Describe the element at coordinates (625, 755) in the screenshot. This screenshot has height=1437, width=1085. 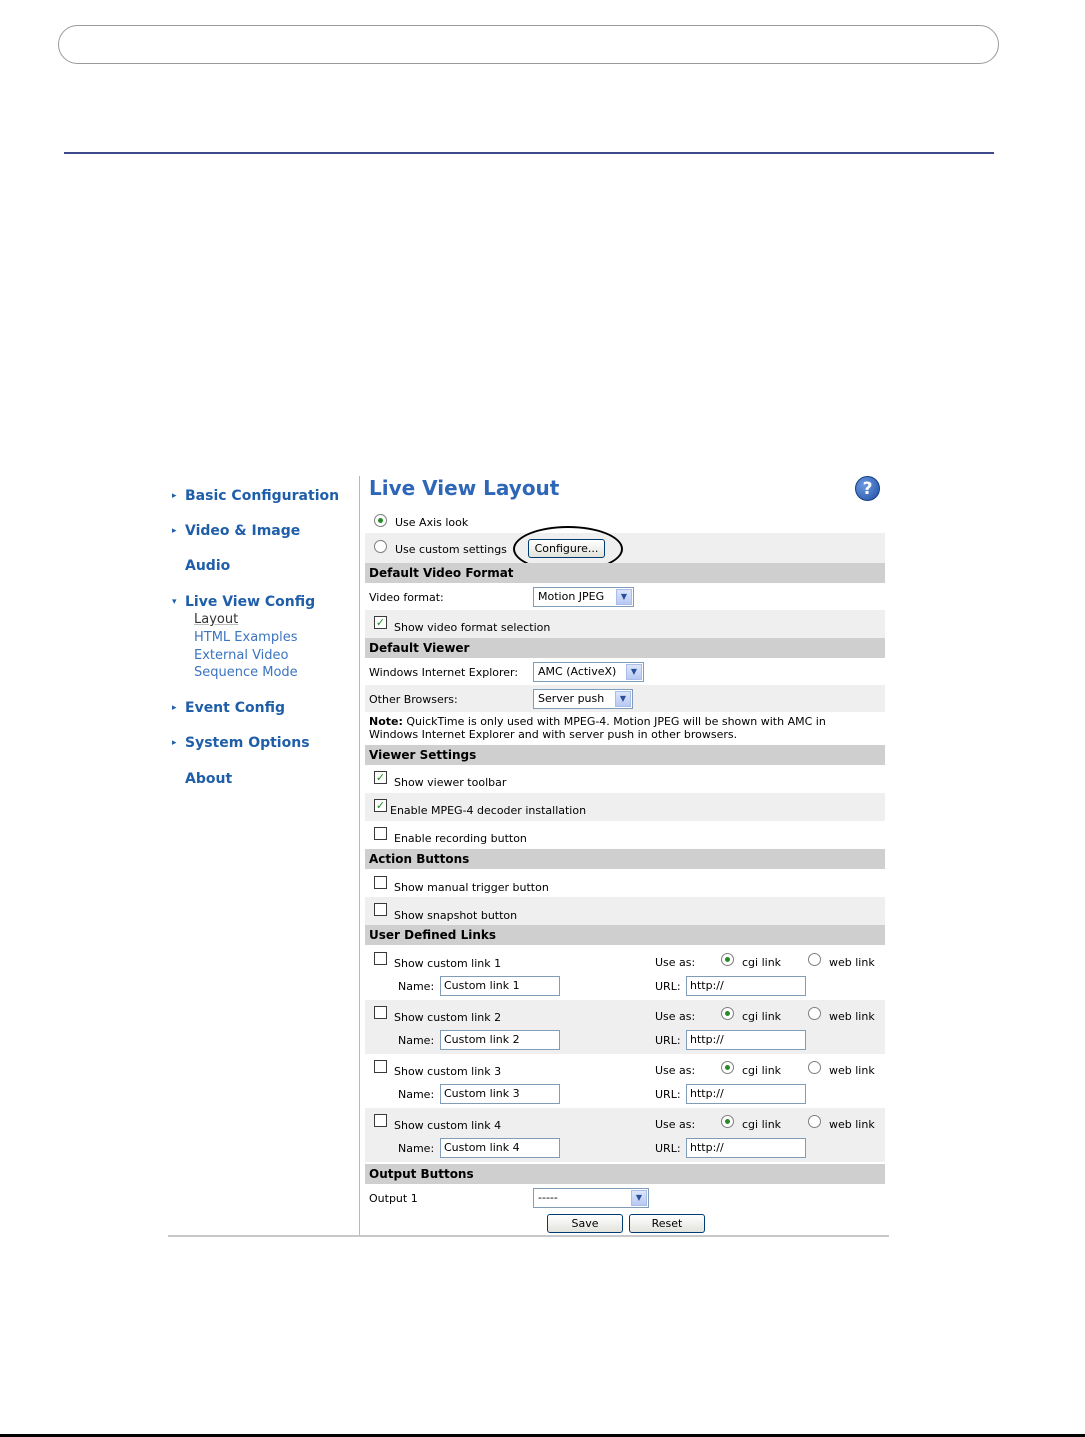
I see `section-viewer-settings: Viewer Settings` at that location.